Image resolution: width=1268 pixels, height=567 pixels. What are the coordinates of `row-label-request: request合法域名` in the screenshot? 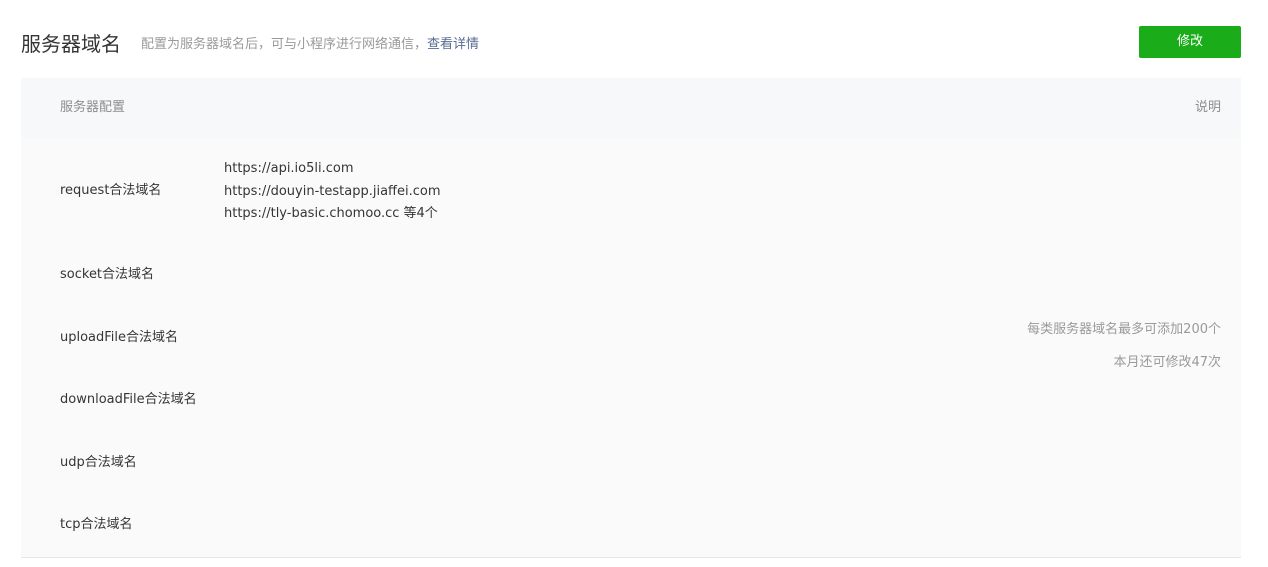 It's located at (111, 190).